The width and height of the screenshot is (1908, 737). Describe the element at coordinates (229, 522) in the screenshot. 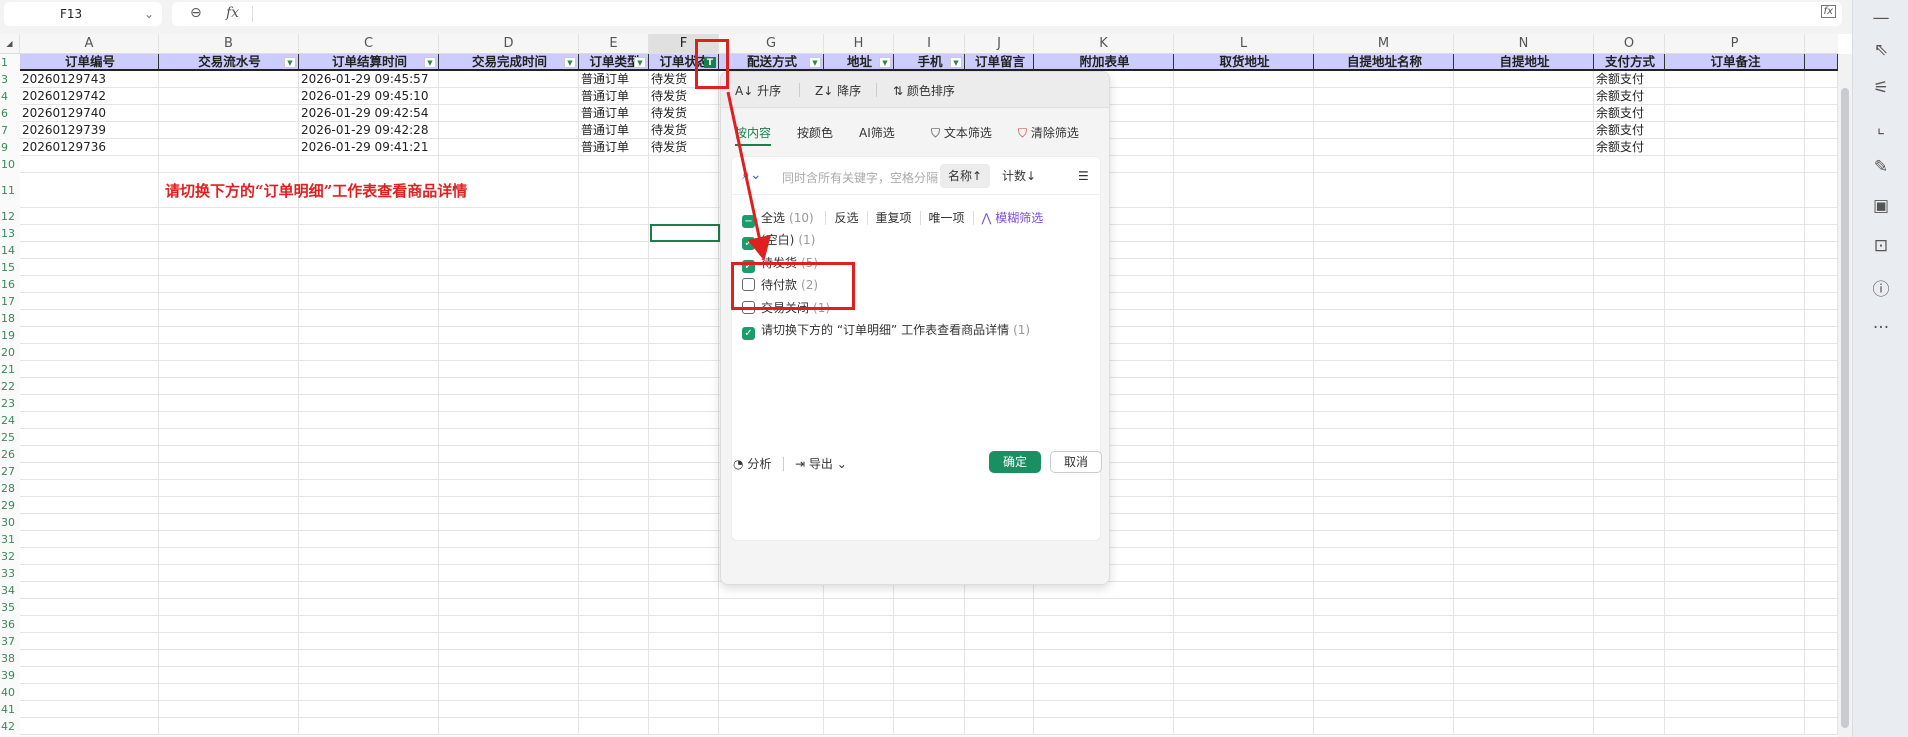

I see `cell-B30` at that location.